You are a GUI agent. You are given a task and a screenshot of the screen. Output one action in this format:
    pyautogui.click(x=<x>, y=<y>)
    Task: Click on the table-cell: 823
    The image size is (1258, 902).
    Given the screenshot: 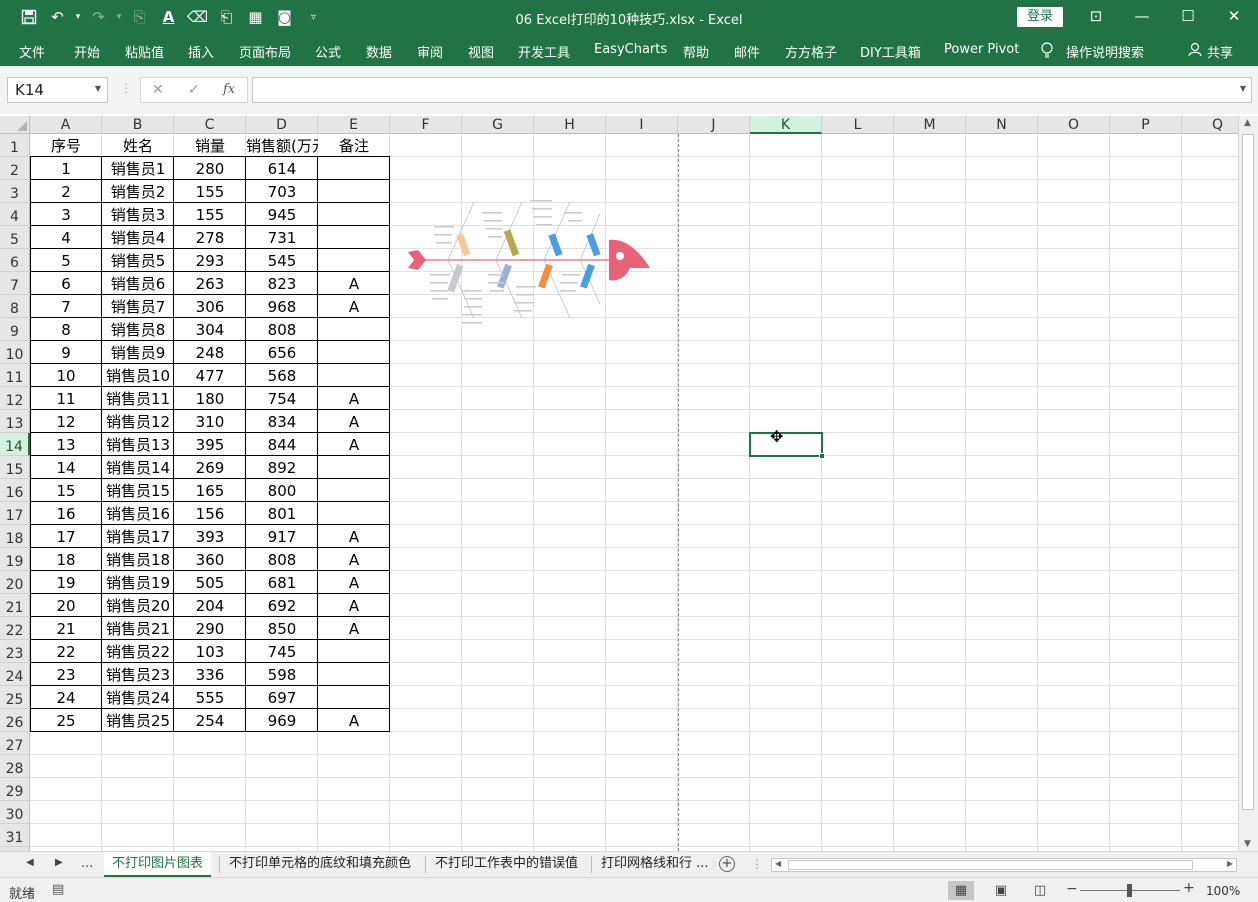 What is the action you would take?
    pyautogui.click(x=282, y=284)
    